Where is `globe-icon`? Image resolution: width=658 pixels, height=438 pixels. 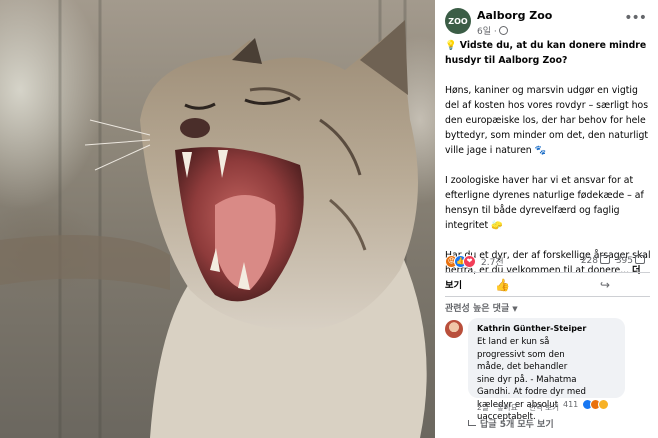 globe-icon is located at coordinates (503, 30).